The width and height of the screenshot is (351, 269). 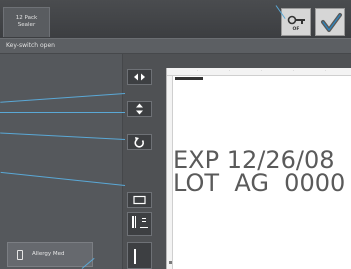 What do you see at coordinates (135, 256) in the screenshot?
I see `text-bar-icon` at bounding box center [135, 256].